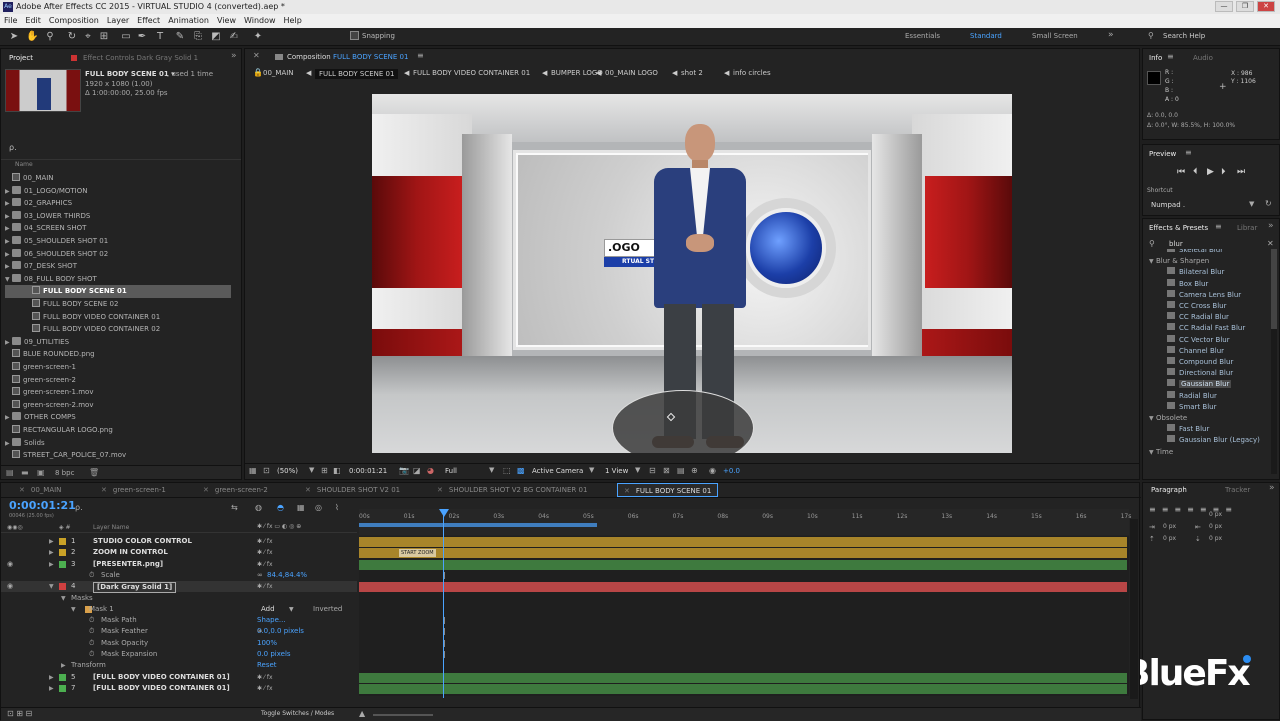 The width and height of the screenshot is (1280, 721). Describe the element at coordinates (1209, 440) in the screenshot. I see `effect-item: Gaussian Blur (Legacy)` at that location.